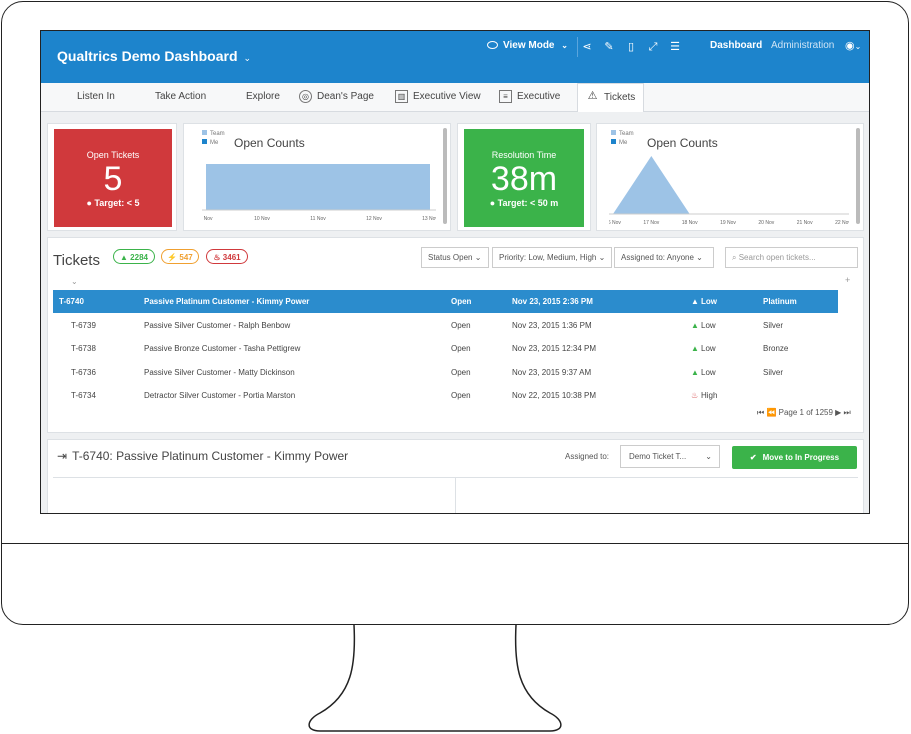 Image resolution: width=911 pixels, height=734 pixels. What do you see at coordinates (847, 280) in the screenshot?
I see `add-column-icon: +` at bounding box center [847, 280].